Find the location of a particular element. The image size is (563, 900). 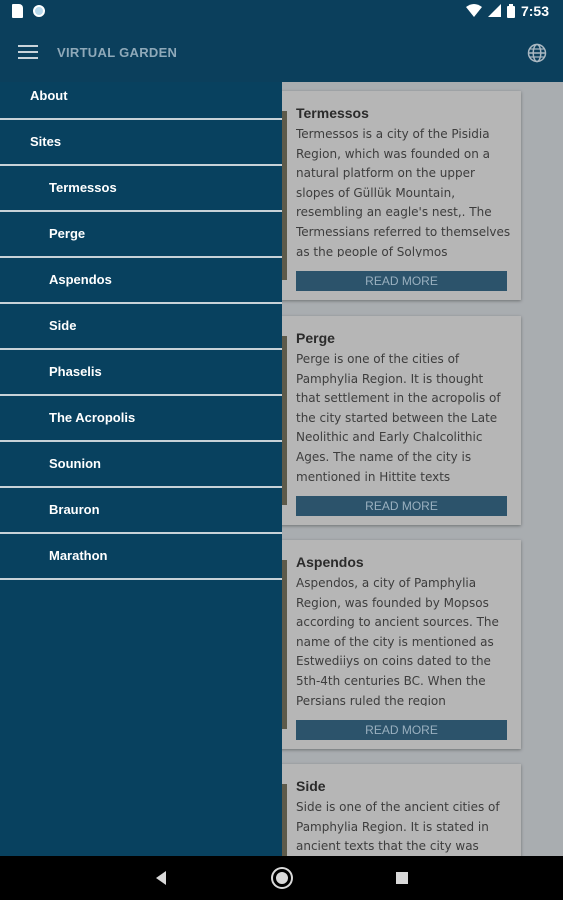

system-navigation-bar is located at coordinates (281, 878).